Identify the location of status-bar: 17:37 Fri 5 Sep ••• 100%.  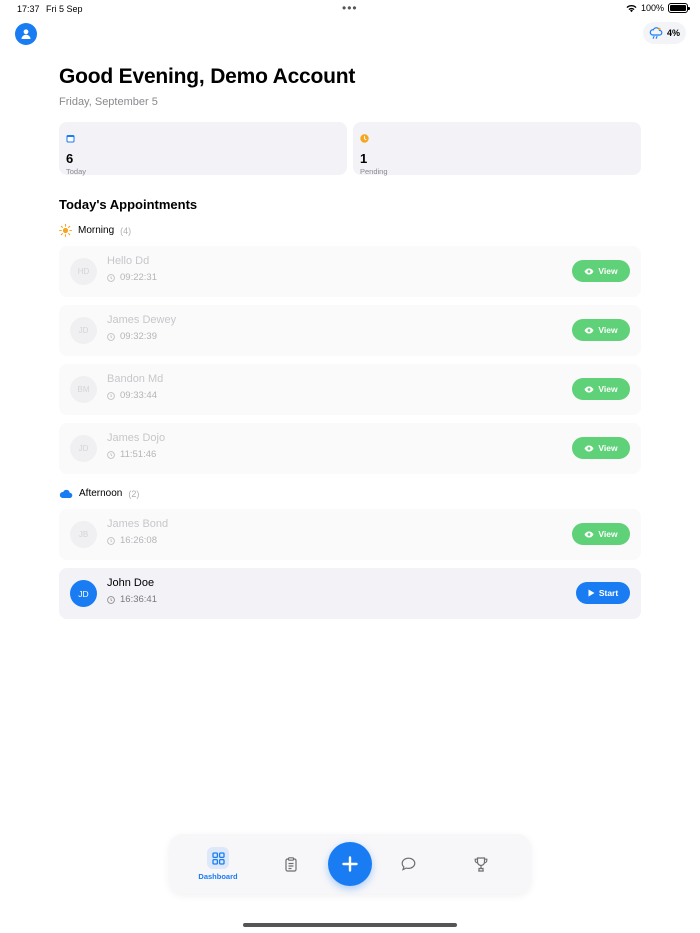
(350, 9).